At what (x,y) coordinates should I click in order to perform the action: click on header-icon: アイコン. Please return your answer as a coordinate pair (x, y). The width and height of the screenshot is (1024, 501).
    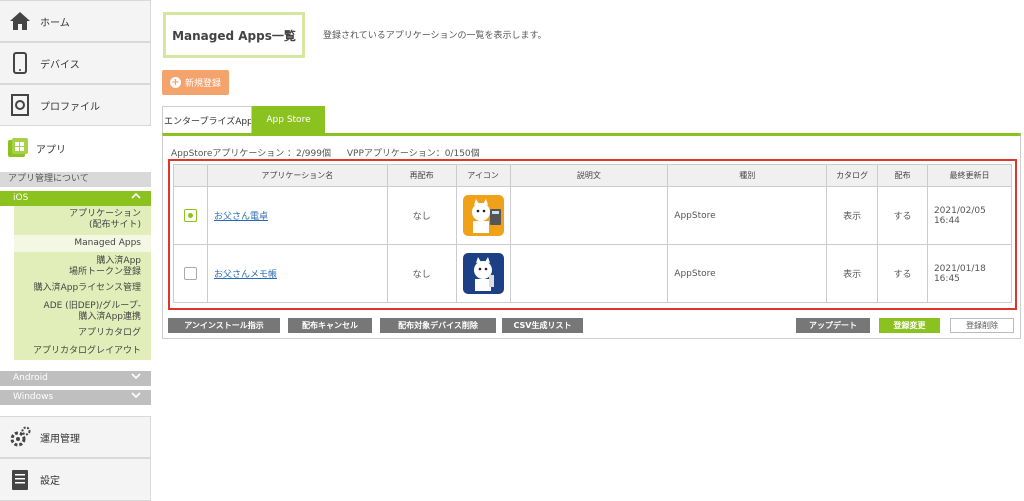
    Looking at the image, I should click on (483, 175).